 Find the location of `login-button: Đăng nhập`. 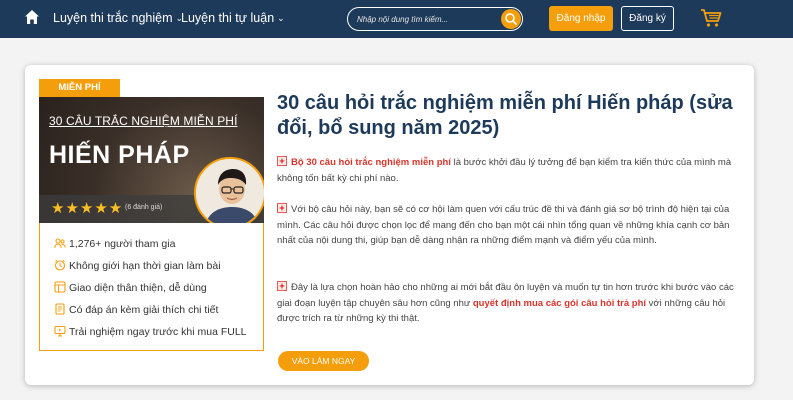

login-button: Đăng nhập is located at coordinates (581, 18).